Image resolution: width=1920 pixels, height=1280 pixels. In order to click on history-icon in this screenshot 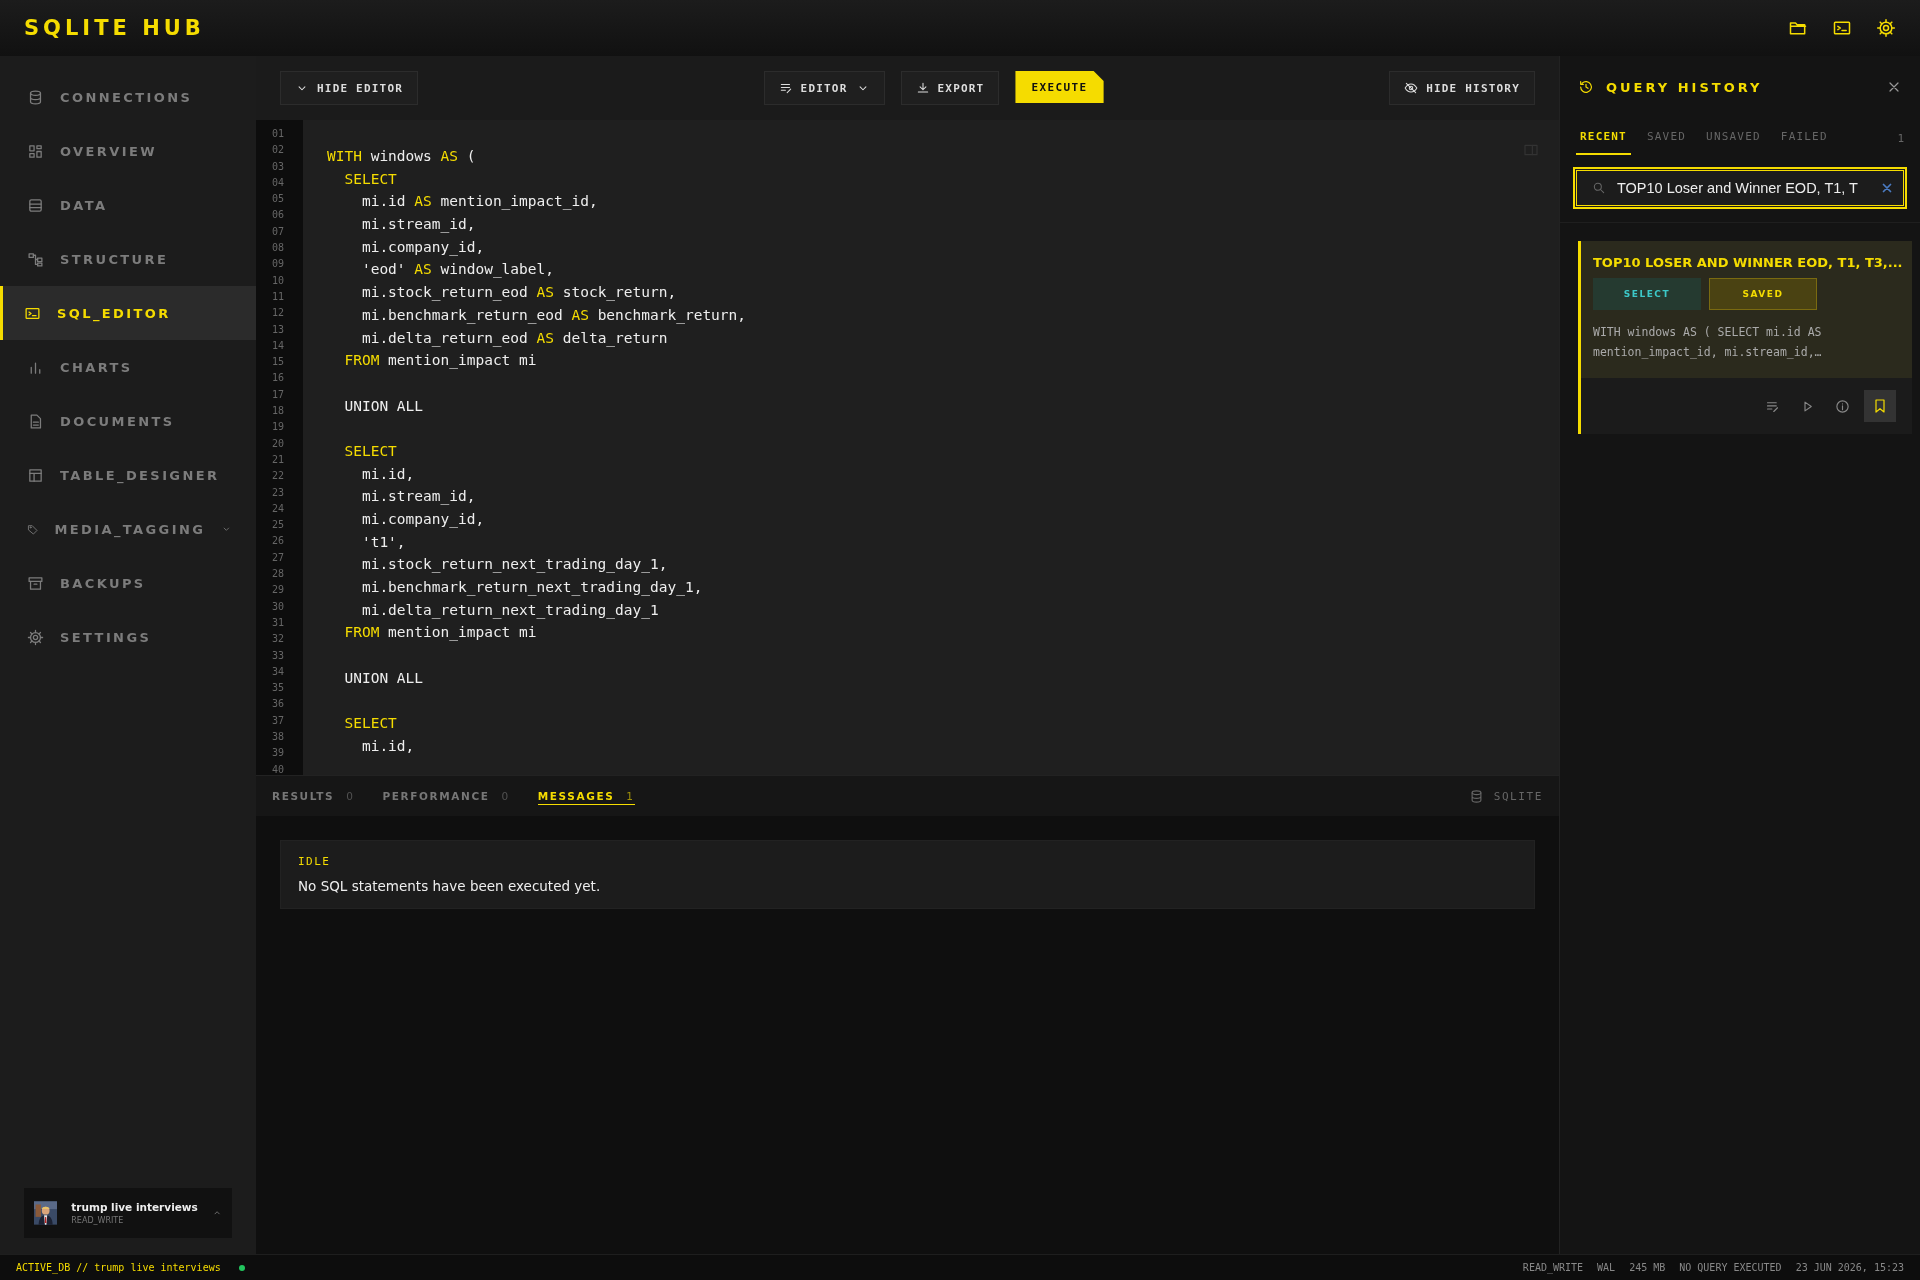, I will do `click(1586, 87)`.